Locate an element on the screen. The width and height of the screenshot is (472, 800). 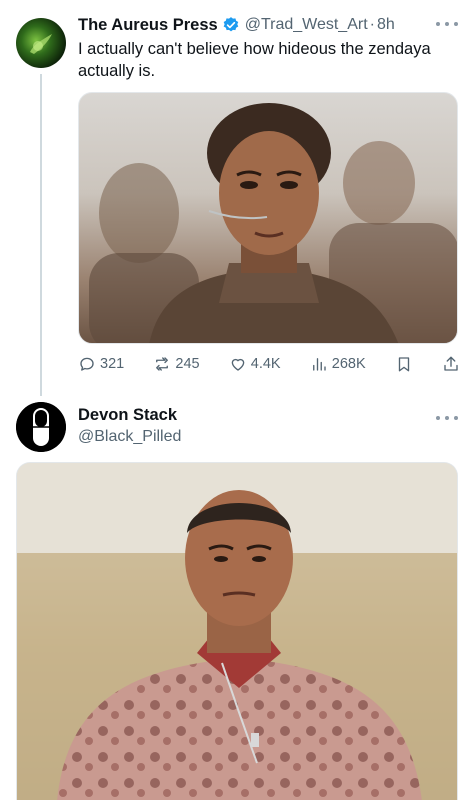
repost-count: 245 is located at coordinates (187, 364).